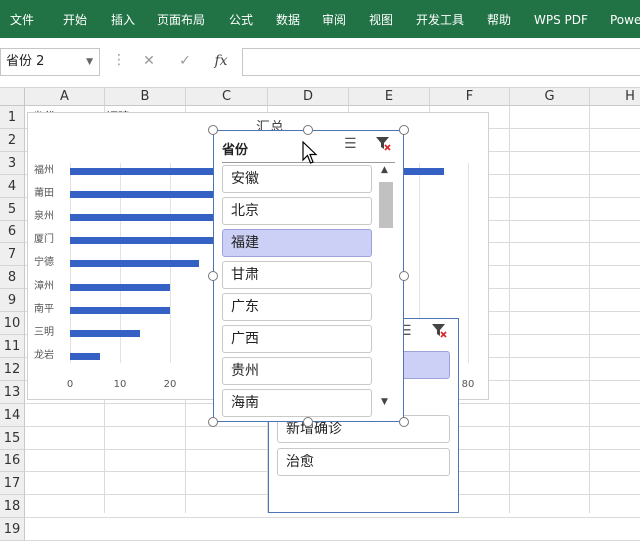 This screenshot has height=541, width=640. Describe the element at coordinates (12, 323) in the screenshot. I see `row-header: 10` at that location.